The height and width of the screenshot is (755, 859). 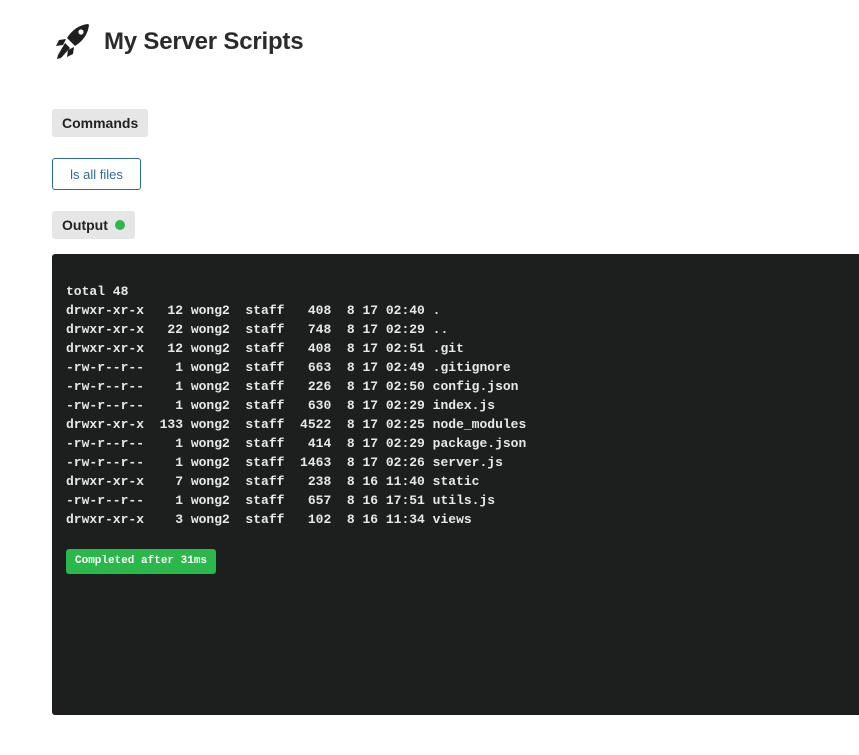 I want to click on ls-all-files-button: ls all files, so click(x=96, y=174).